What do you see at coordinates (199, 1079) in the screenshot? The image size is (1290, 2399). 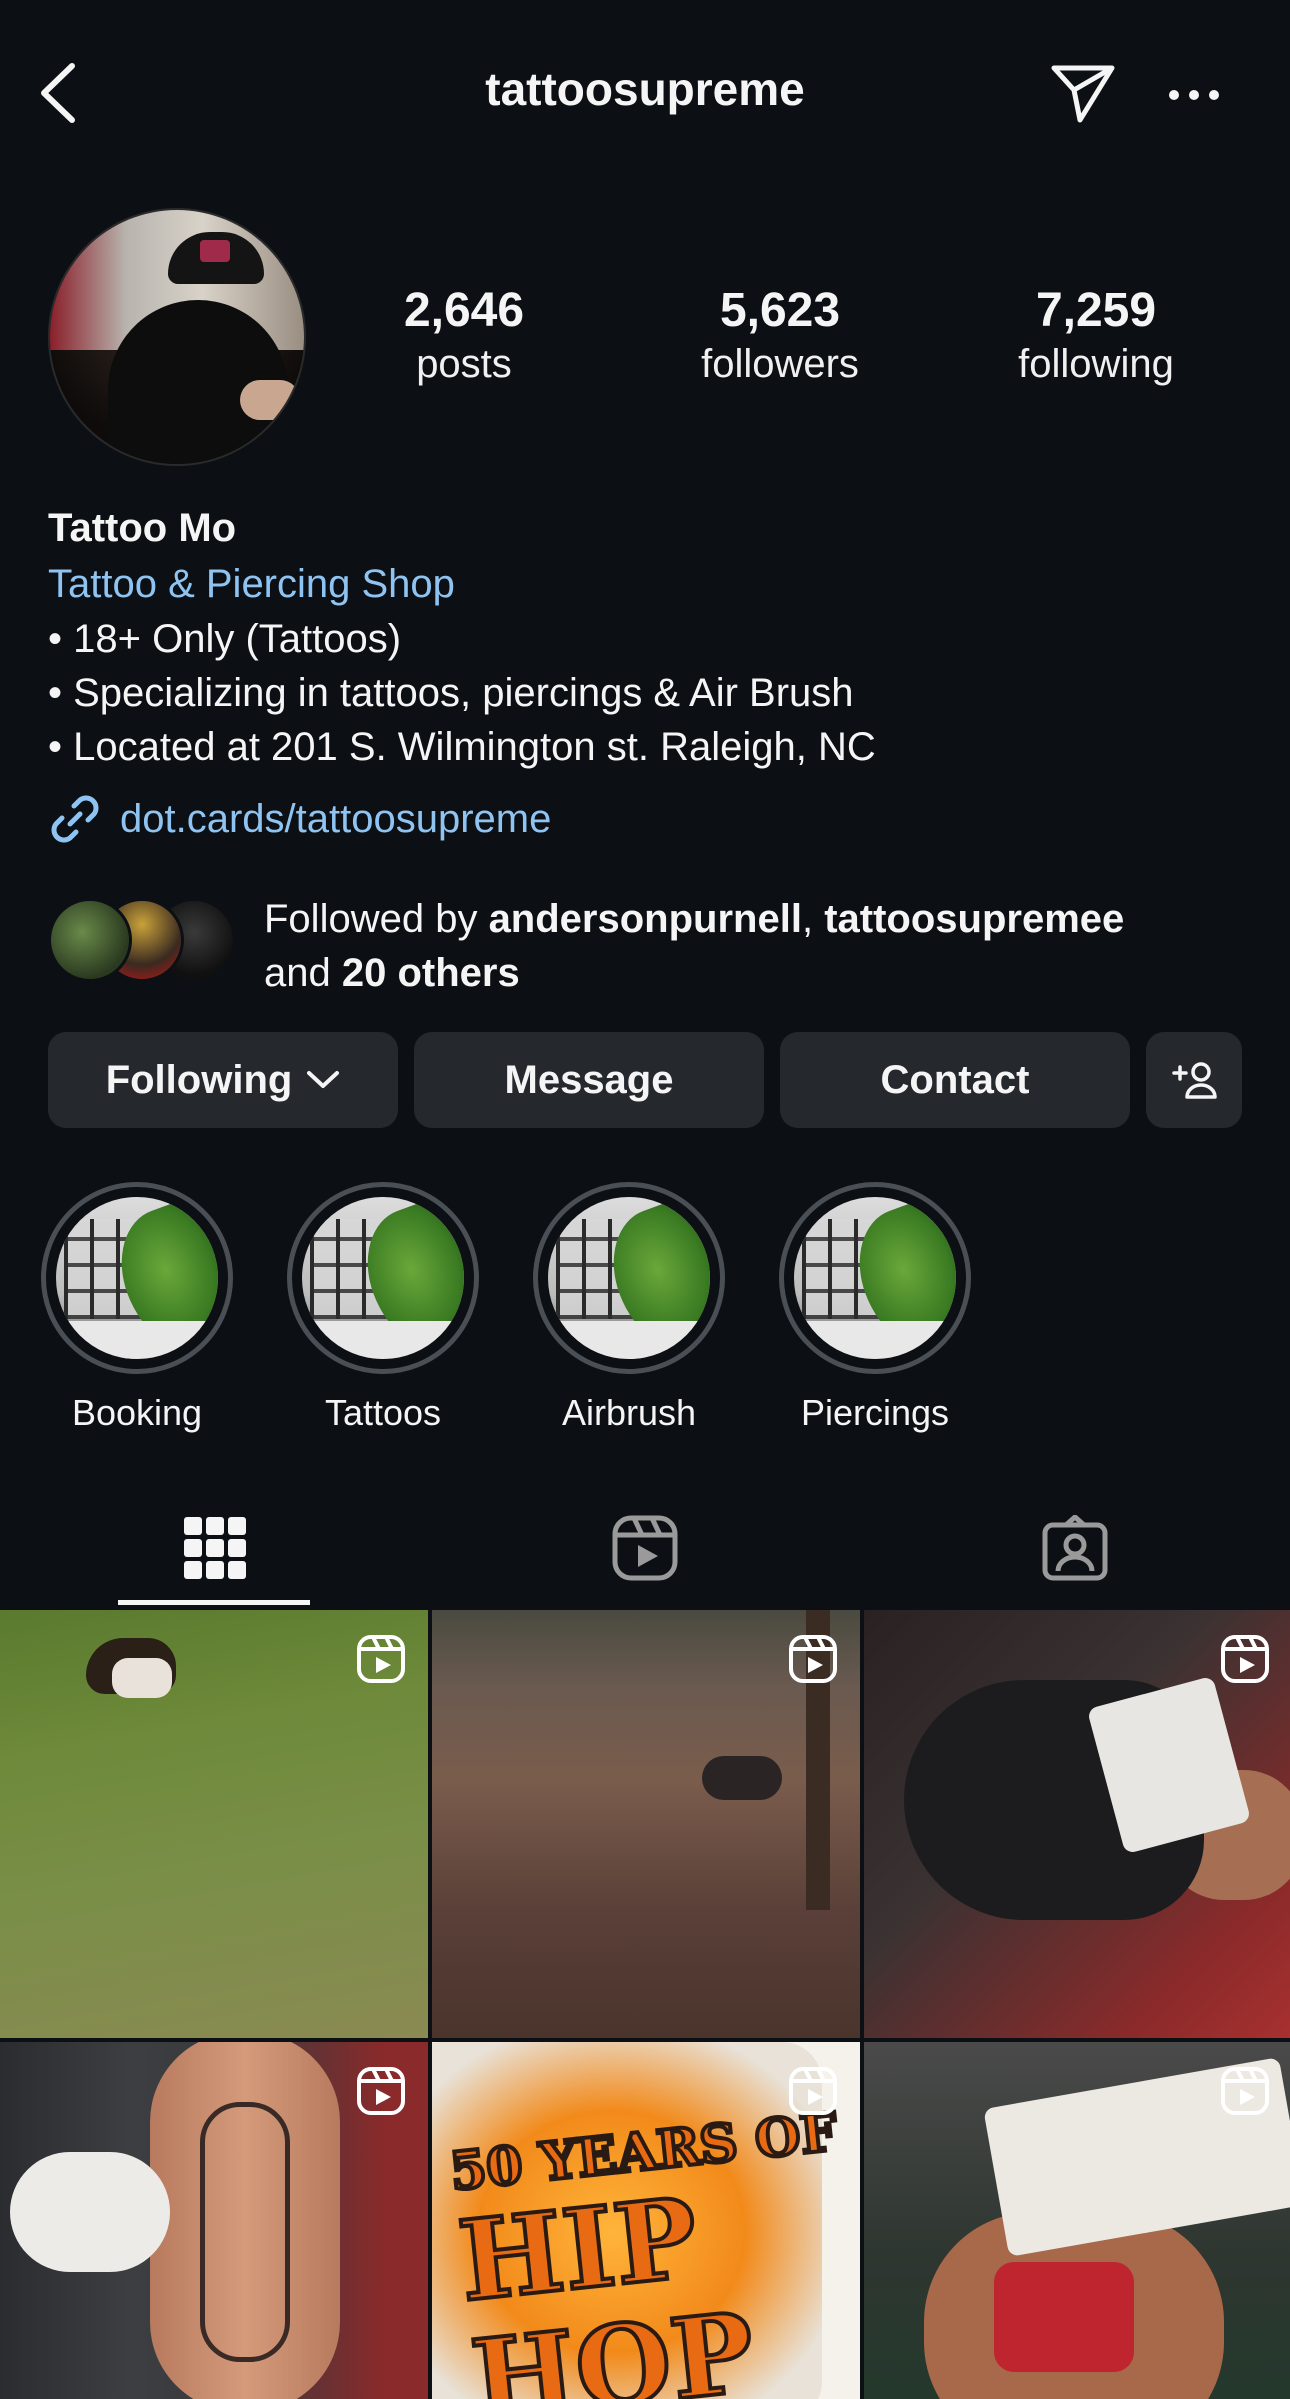 I see `following-button-label: Following` at bounding box center [199, 1079].